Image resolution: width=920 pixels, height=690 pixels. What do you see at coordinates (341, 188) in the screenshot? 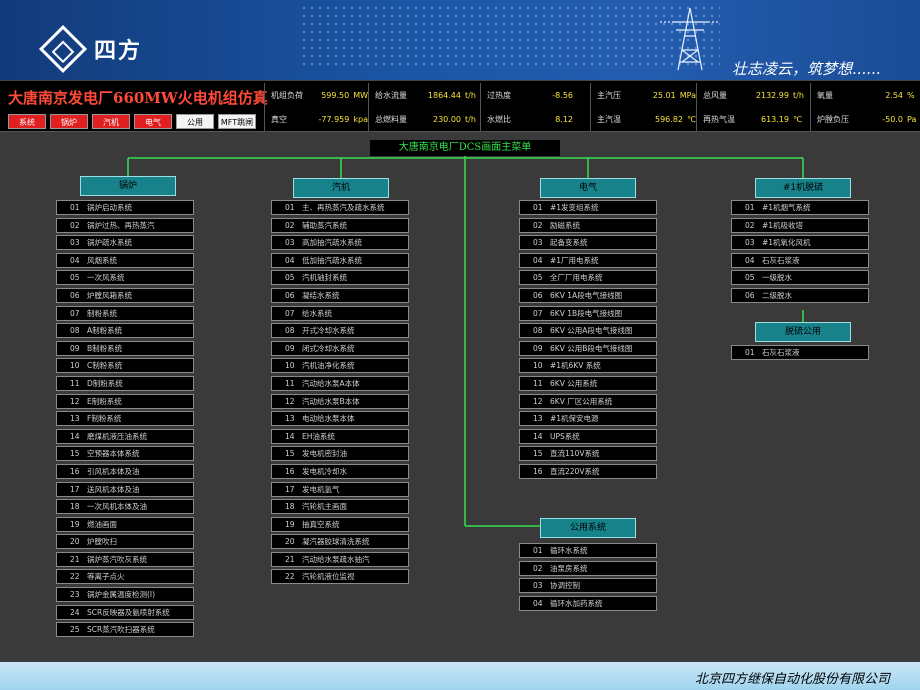
I see `group-header-turbine: 汽机` at bounding box center [341, 188].